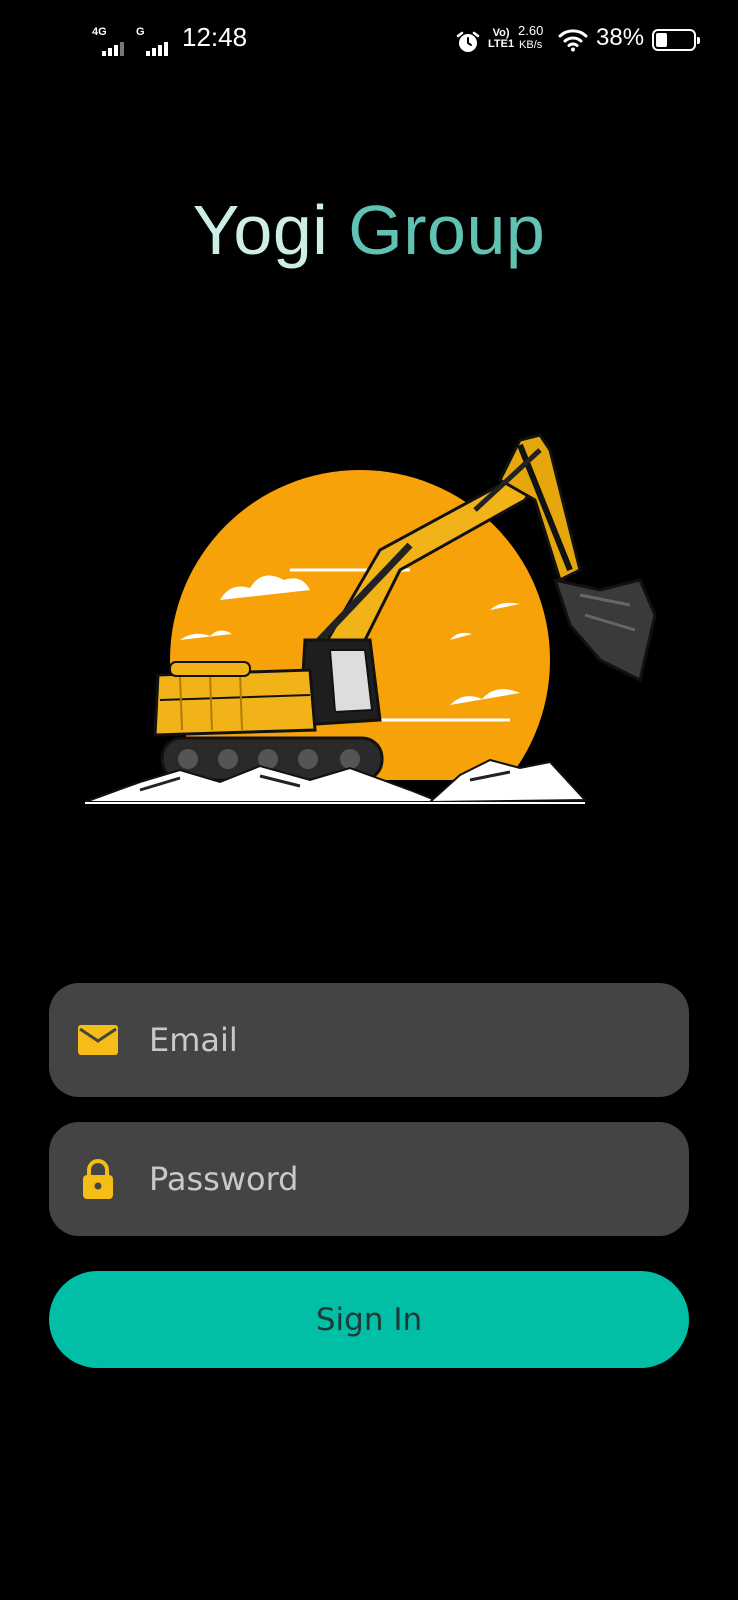 The image size is (738, 1600). I want to click on alarm-icon, so click(468, 44).